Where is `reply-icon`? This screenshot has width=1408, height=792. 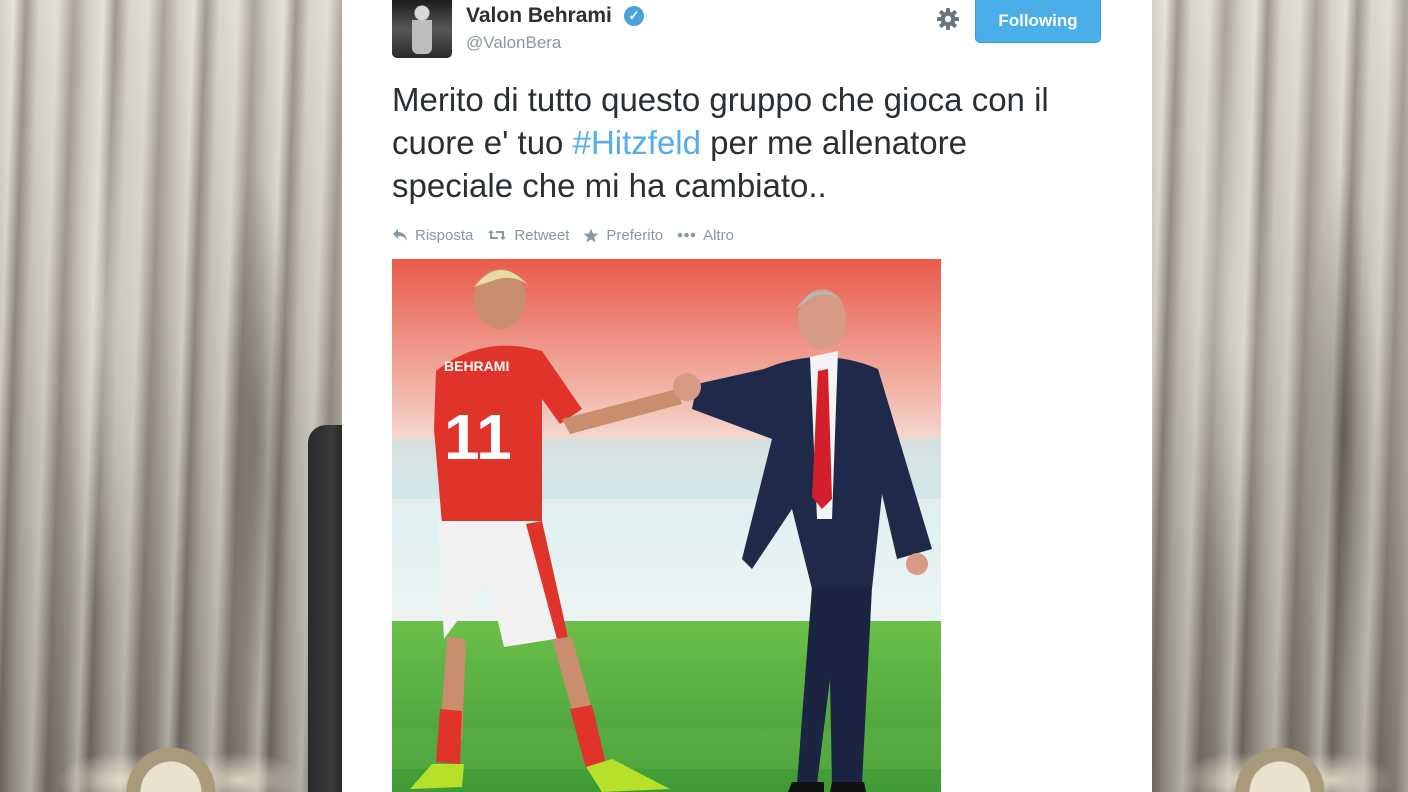
reply-icon is located at coordinates (400, 235).